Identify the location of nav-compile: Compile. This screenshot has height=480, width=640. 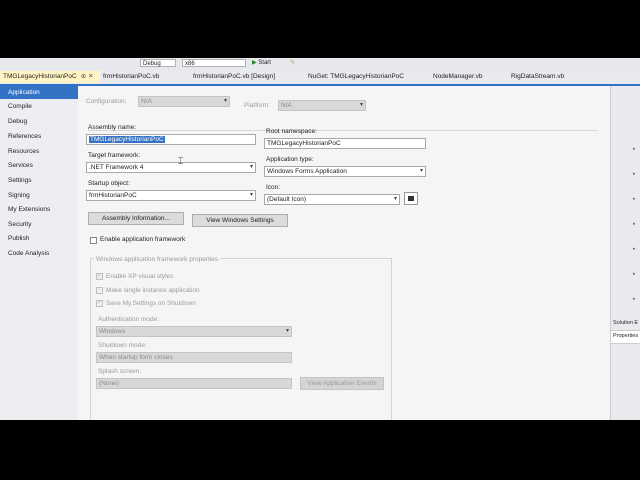
(39, 106).